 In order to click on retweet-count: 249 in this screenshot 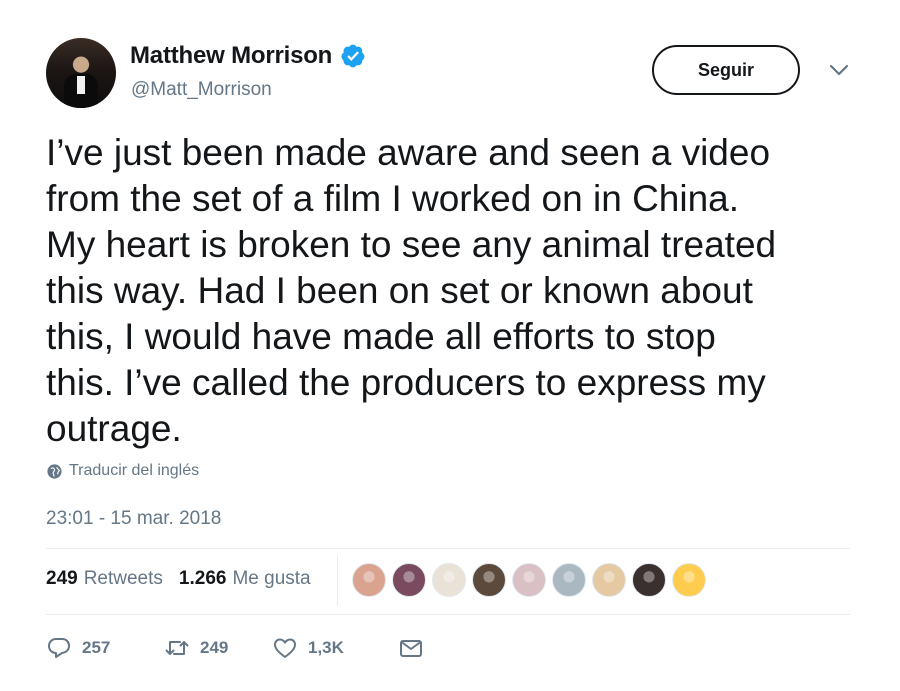, I will do `click(214, 647)`.